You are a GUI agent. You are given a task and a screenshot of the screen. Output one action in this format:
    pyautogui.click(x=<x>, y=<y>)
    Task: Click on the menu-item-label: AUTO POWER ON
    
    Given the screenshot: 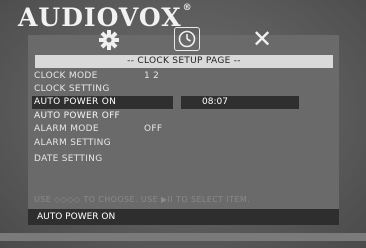 What is the action you would take?
    pyautogui.click(x=75, y=102)
    